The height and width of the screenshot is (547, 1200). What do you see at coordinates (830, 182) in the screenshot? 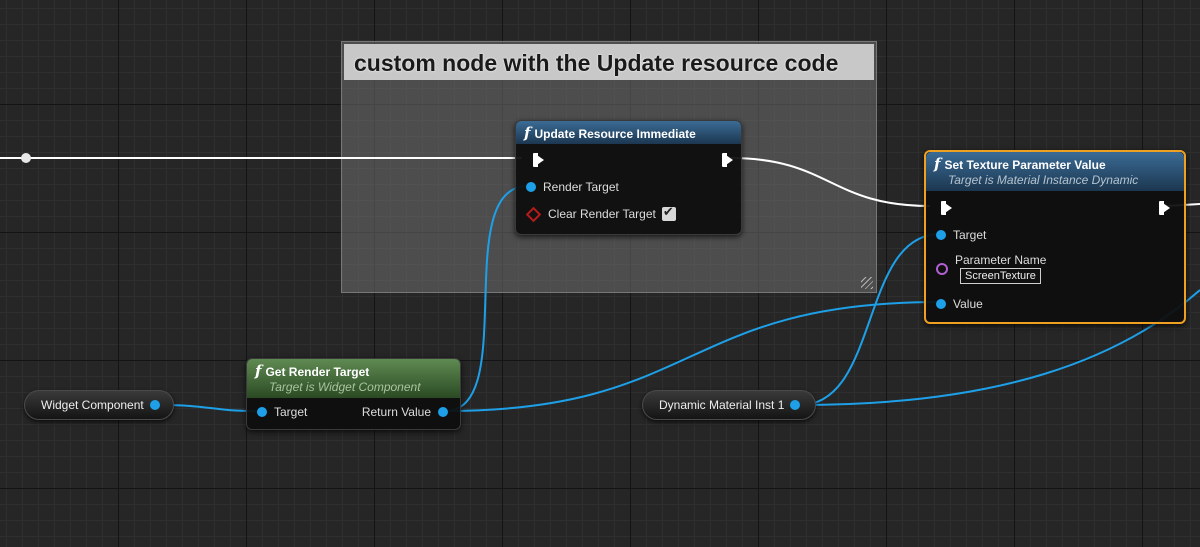
I see `exec-wire-update-to-set` at bounding box center [830, 182].